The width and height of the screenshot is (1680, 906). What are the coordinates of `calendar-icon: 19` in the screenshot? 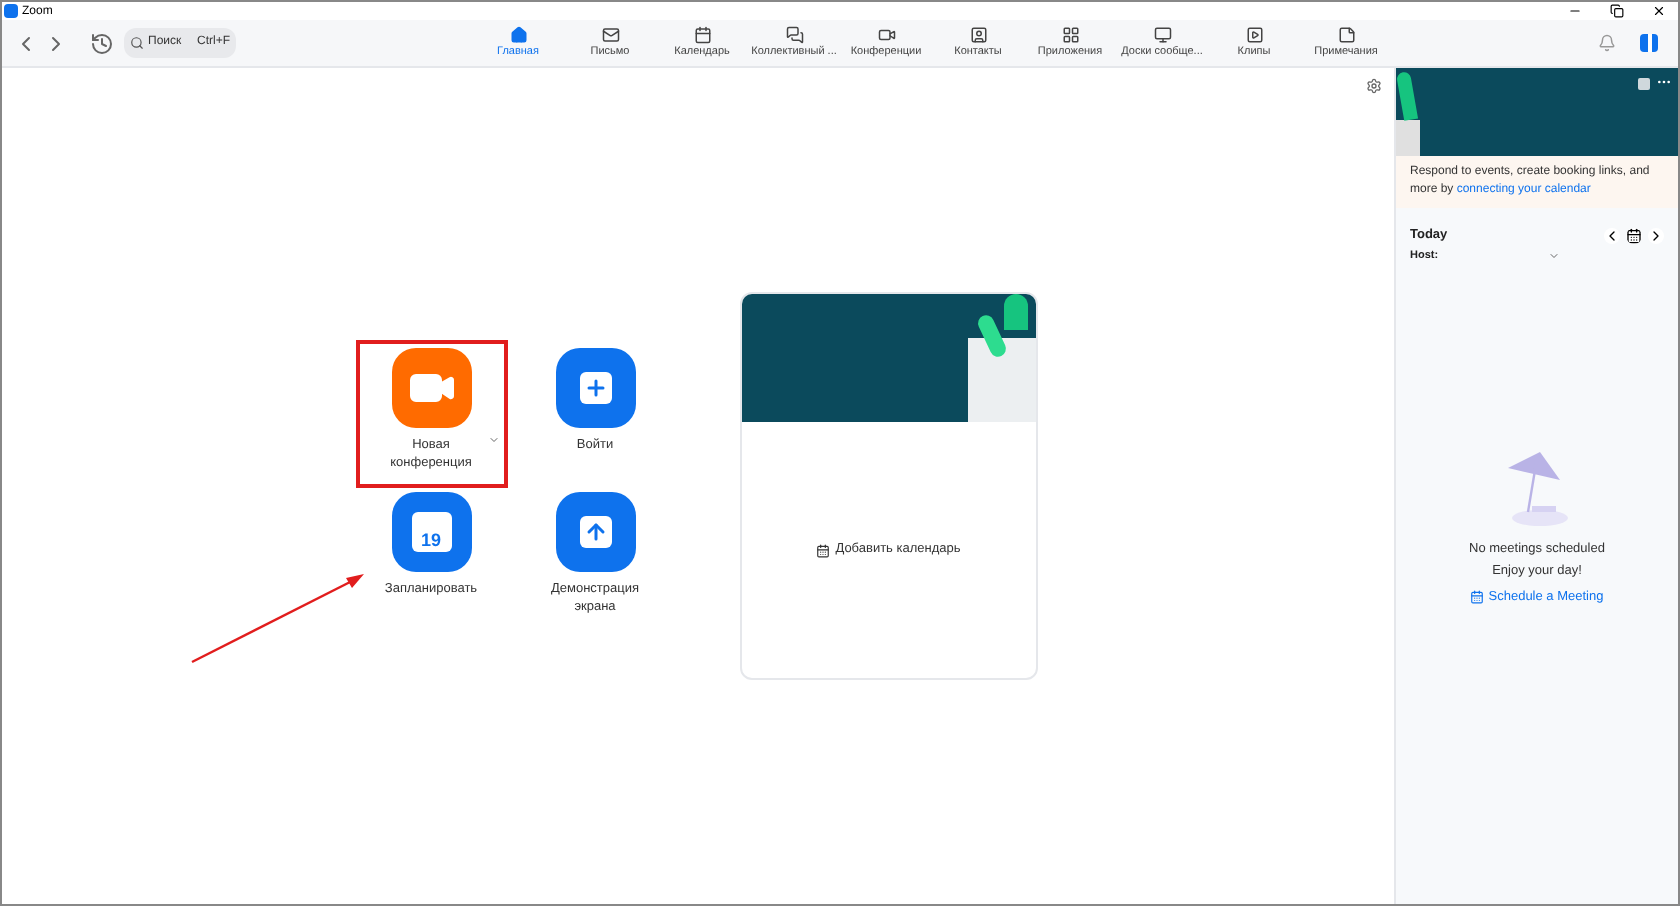 It's located at (431, 532).